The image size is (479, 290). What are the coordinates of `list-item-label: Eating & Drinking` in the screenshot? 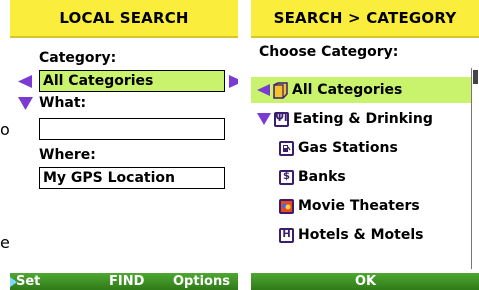 It's located at (363, 119).